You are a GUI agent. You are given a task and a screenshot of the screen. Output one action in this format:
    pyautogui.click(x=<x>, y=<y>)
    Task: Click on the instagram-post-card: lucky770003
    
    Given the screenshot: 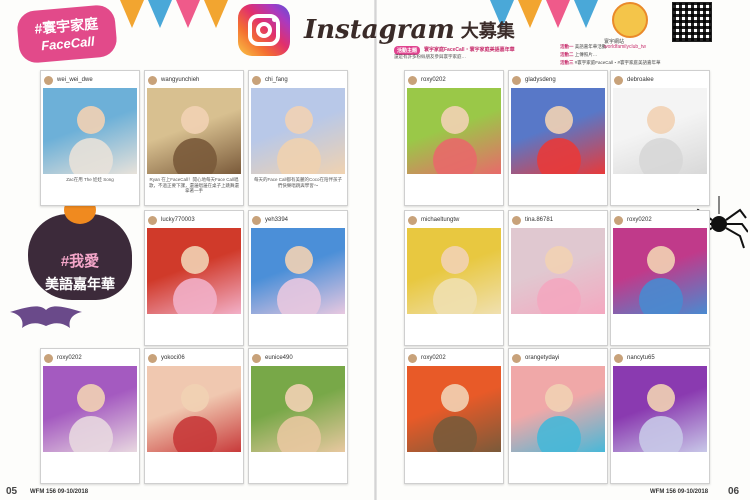 What is the action you would take?
    pyautogui.click(x=194, y=278)
    